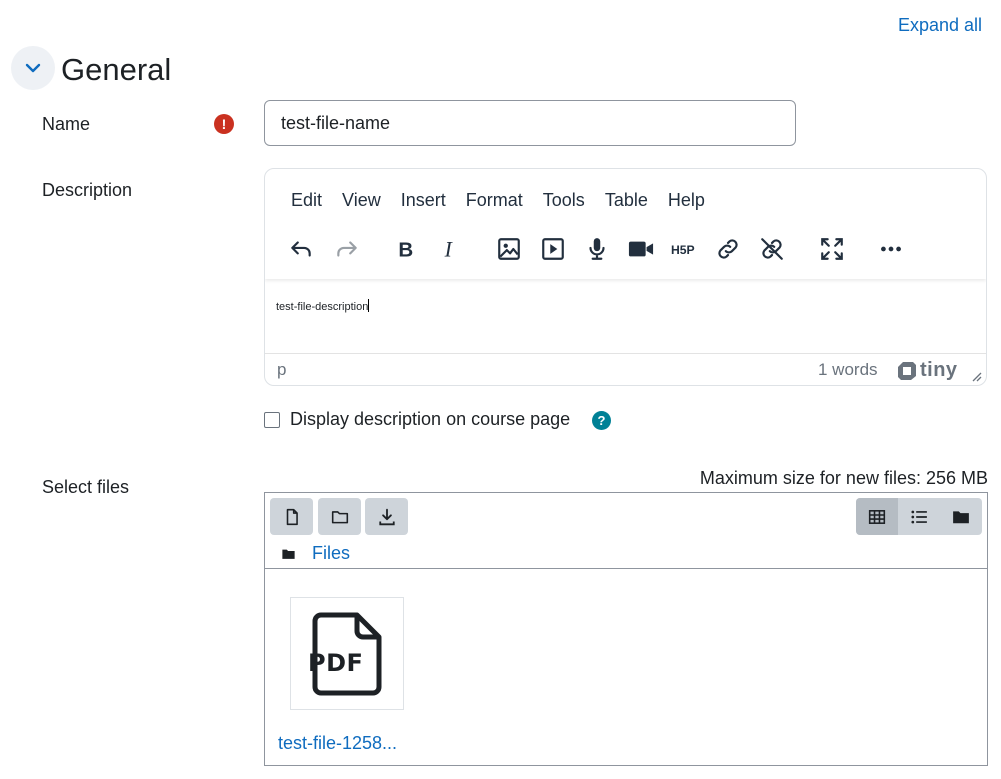 The height and width of the screenshot is (779, 1001). Describe the element at coordinates (843, 478) in the screenshot. I see `max-file-size: Maximum size for new files: 256 MB` at that location.